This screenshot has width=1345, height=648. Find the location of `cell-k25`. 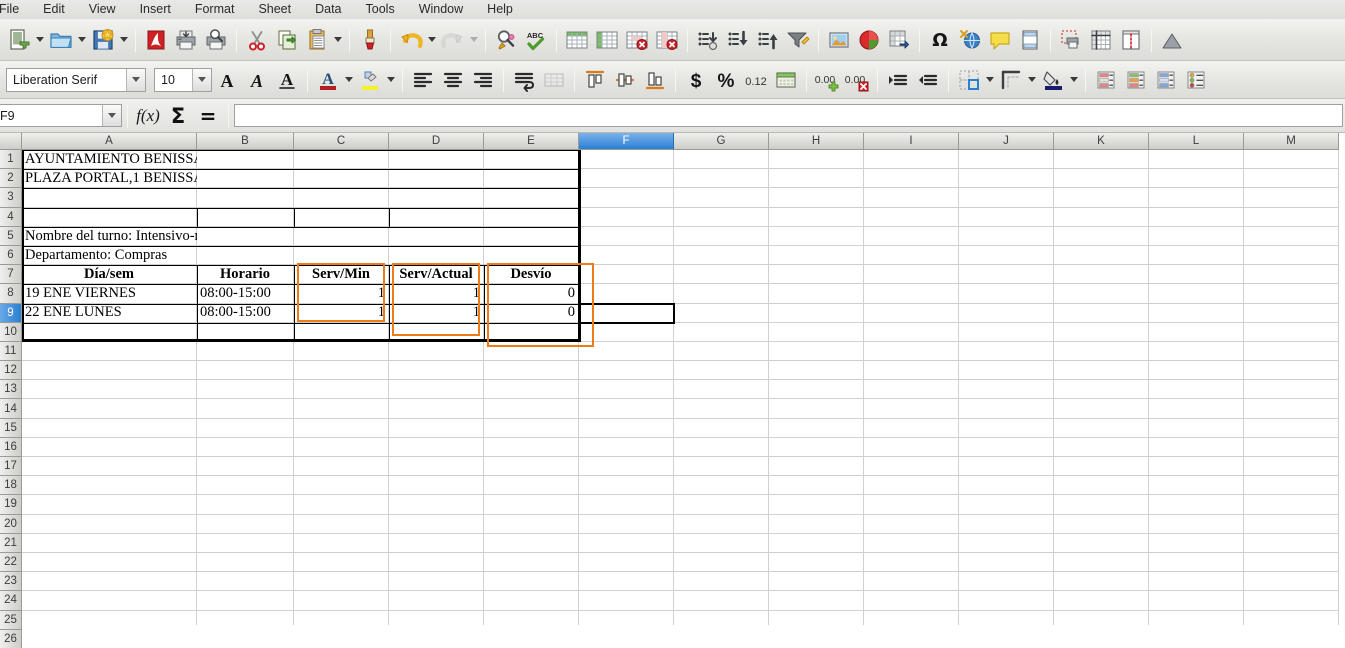

cell-k25 is located at coordinates (1101, 617).